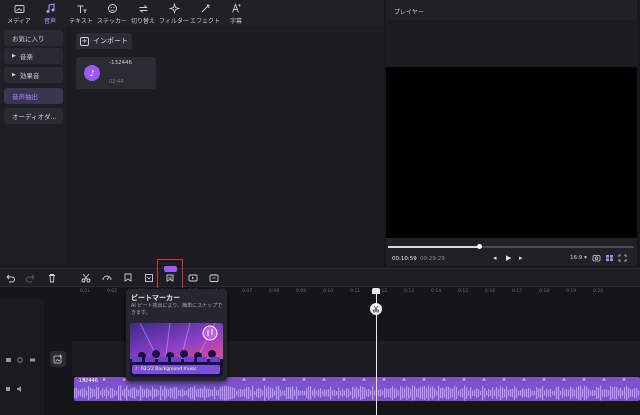 The width and height of the screenshot is (640, 415). What do you see at coordinates (174, 21) in the screenshot?
I see `tab-label: フィルター` at bounding box center [174, 21].